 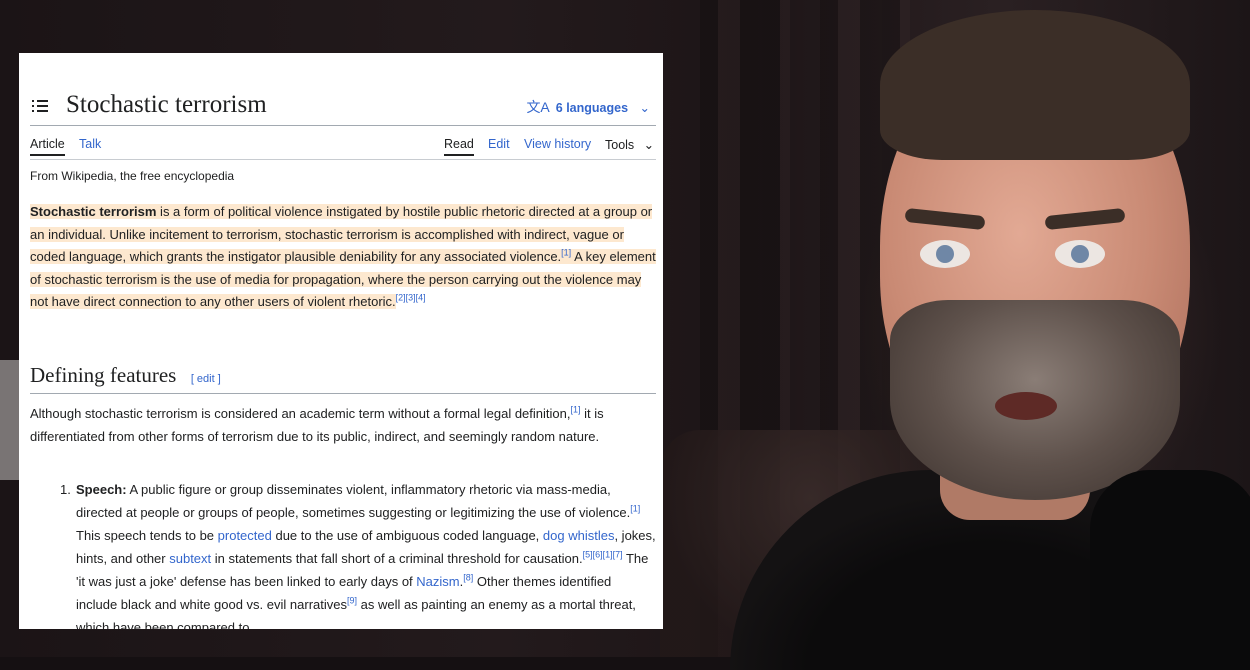 I want to click on tools-menu: Tools ⌄, so click(x=629, y=144).